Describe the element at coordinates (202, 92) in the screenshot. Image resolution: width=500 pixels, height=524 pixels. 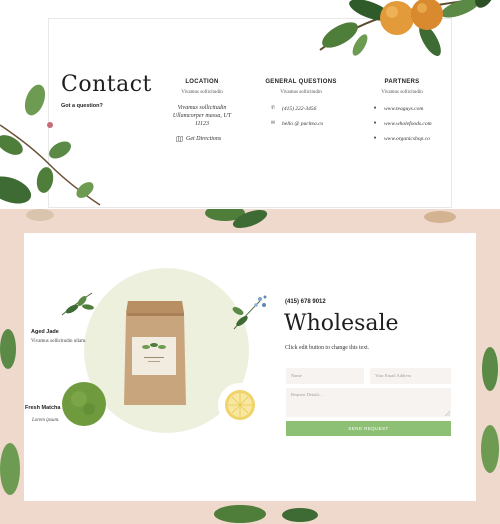
I see `location-subheading: Vivamus sollicitudin` at that location.